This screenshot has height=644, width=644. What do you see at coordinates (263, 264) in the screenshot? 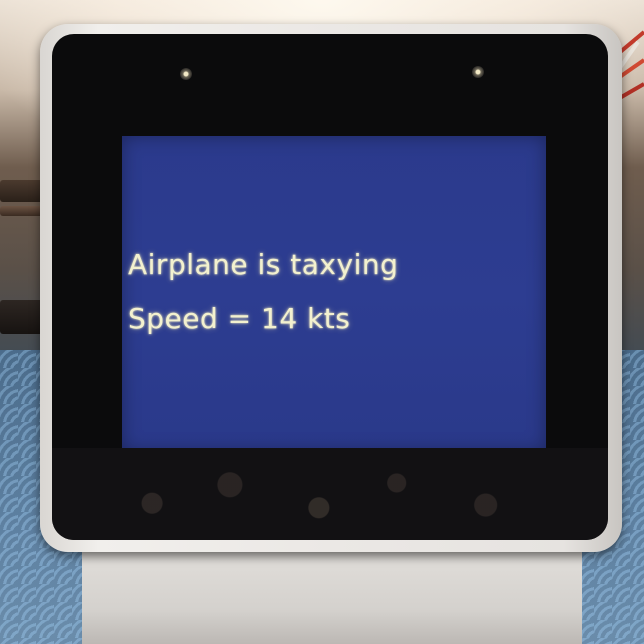
I see `status-text: Airplane is taxying` at bounding box center [263, 264].